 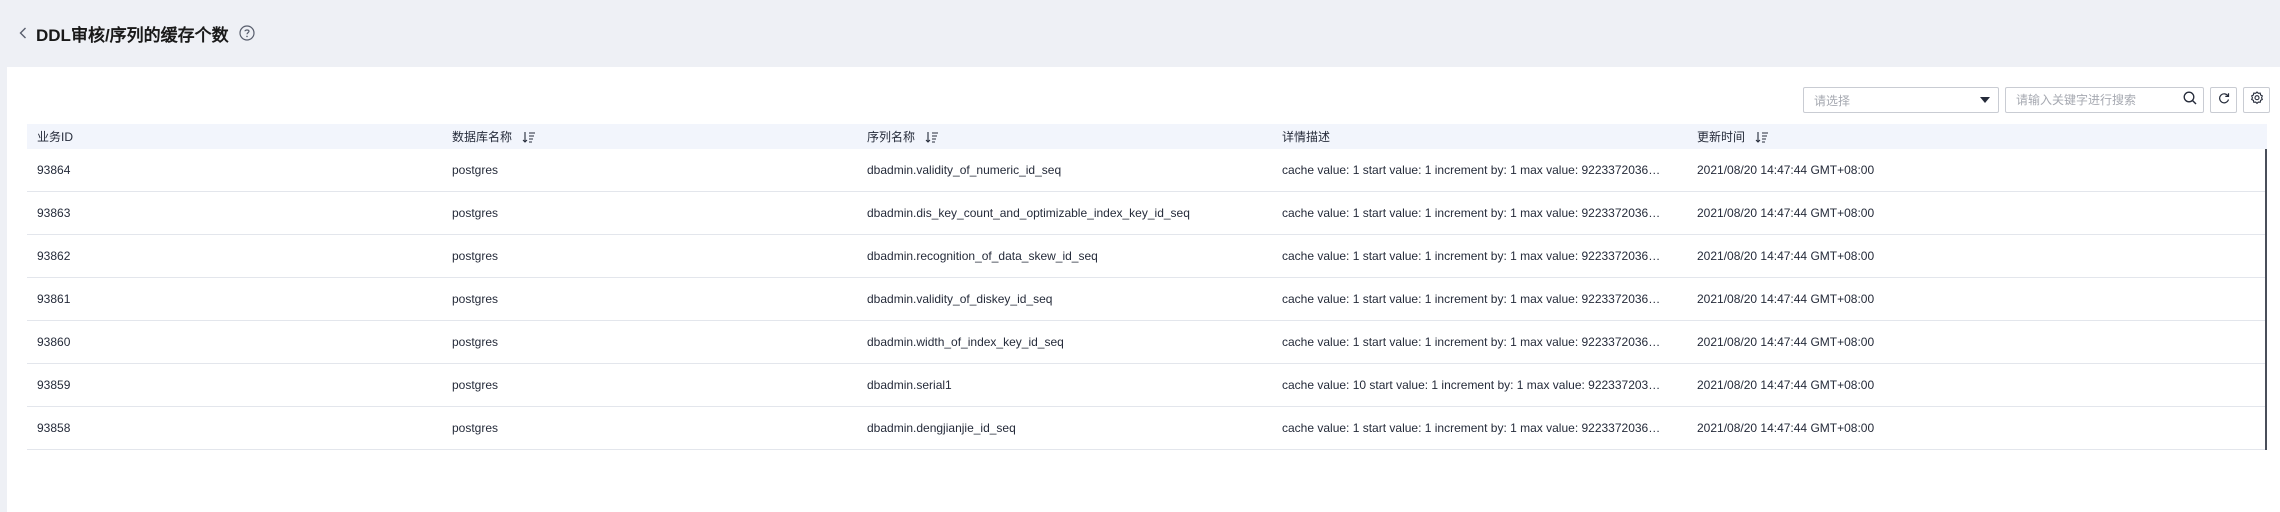 I want to click on refresh-icon, so click(x=2224, y=100).